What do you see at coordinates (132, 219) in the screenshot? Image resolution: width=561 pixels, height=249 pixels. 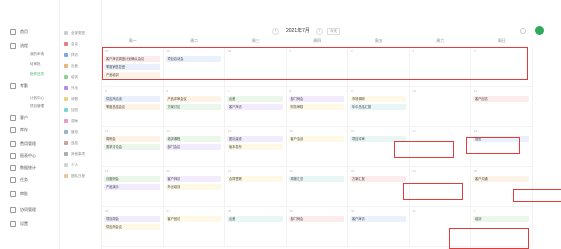 I see `calendar-event: 项目周会` at bounding box center [132, 219].